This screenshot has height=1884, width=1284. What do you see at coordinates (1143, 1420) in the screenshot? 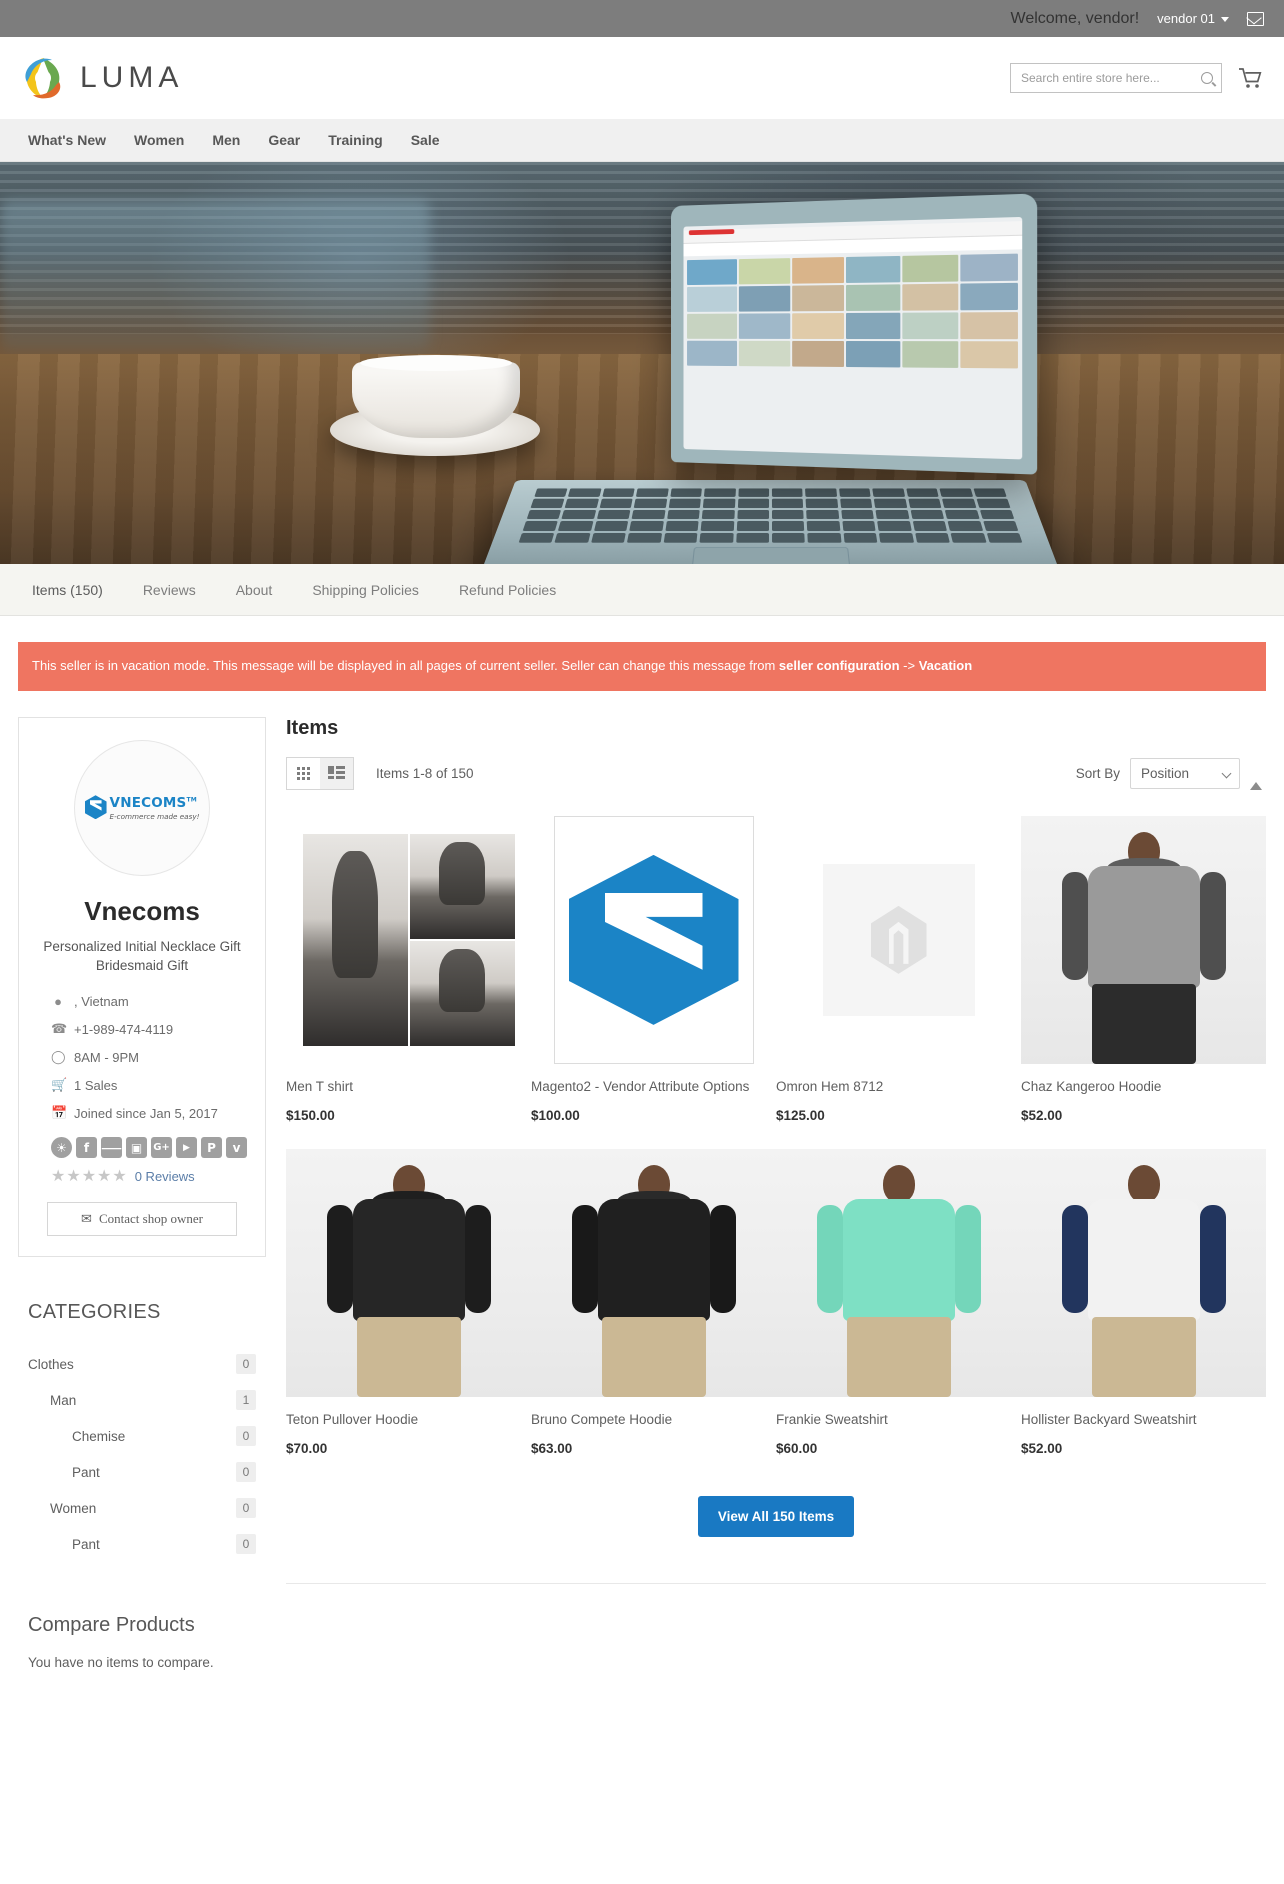
I see `product-name: Hollister Backyard Sweatshirt` at bounding box center [1143, 1420].